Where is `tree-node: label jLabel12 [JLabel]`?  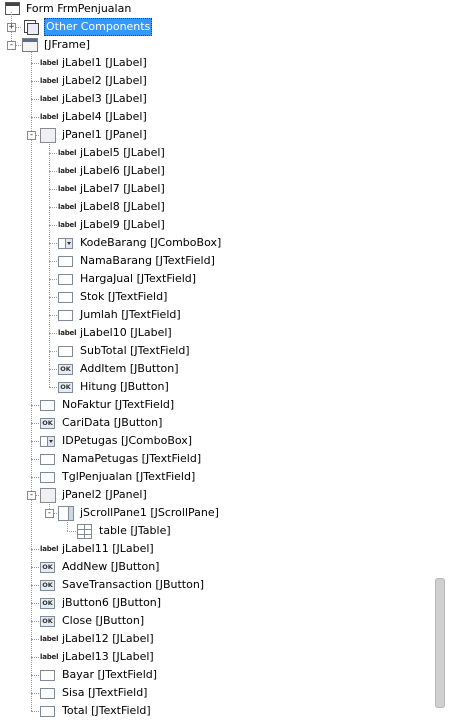 tree-node: label jLabel12 [JLabel] is located at coordinates (216, 639).